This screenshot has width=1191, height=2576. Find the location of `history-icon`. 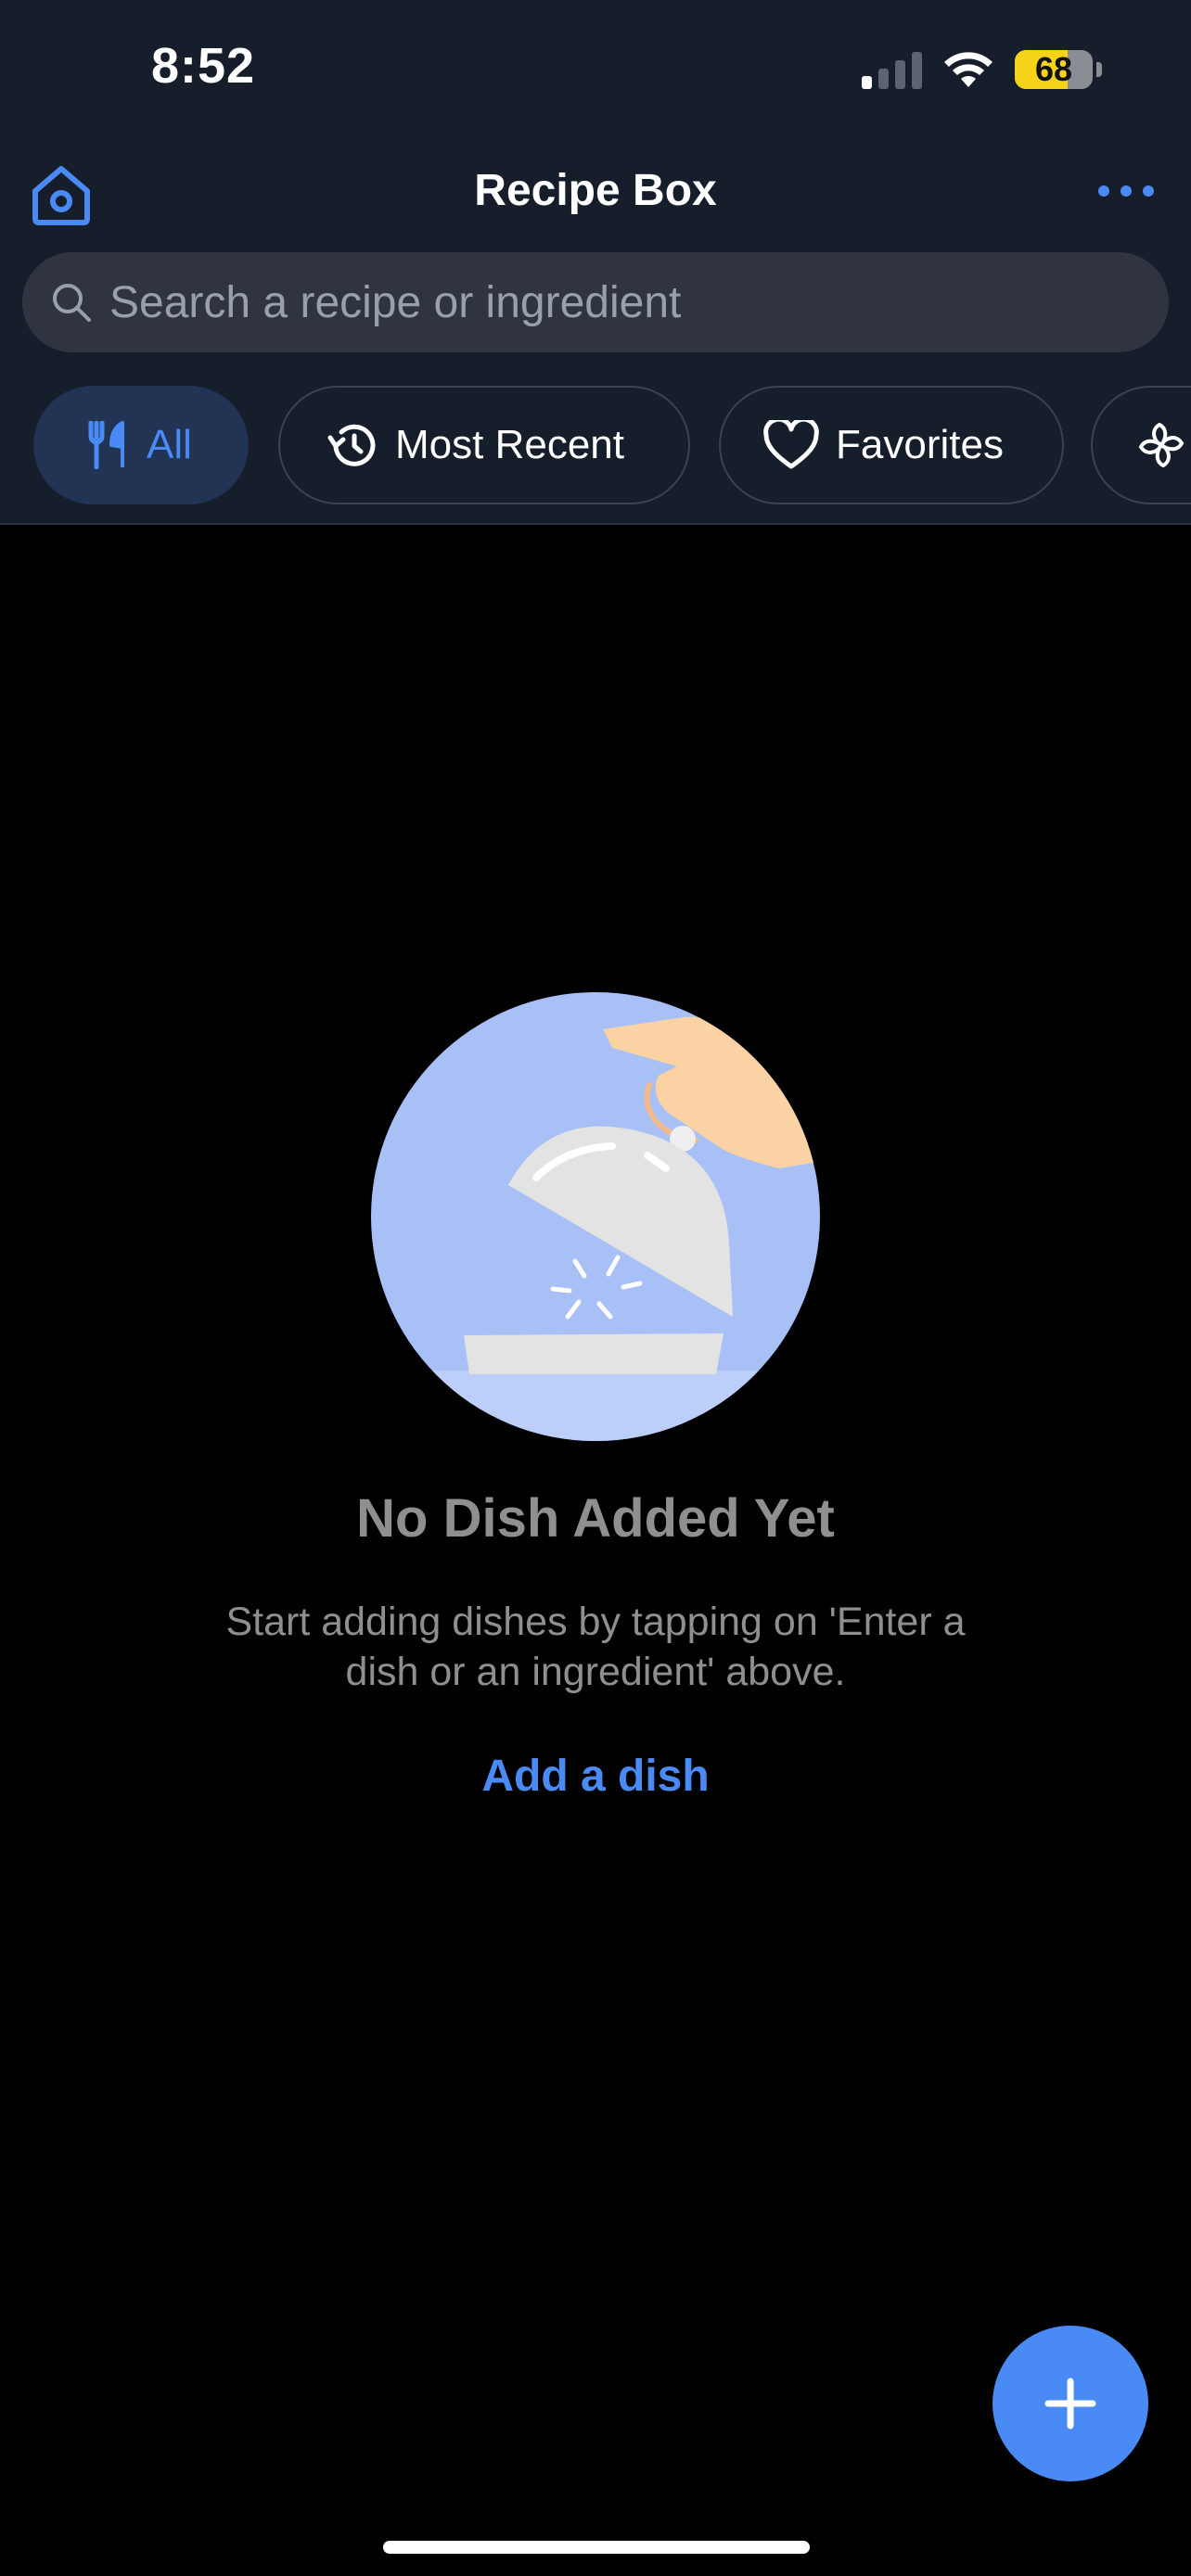

history-icon is located at coordinates (351, 445).